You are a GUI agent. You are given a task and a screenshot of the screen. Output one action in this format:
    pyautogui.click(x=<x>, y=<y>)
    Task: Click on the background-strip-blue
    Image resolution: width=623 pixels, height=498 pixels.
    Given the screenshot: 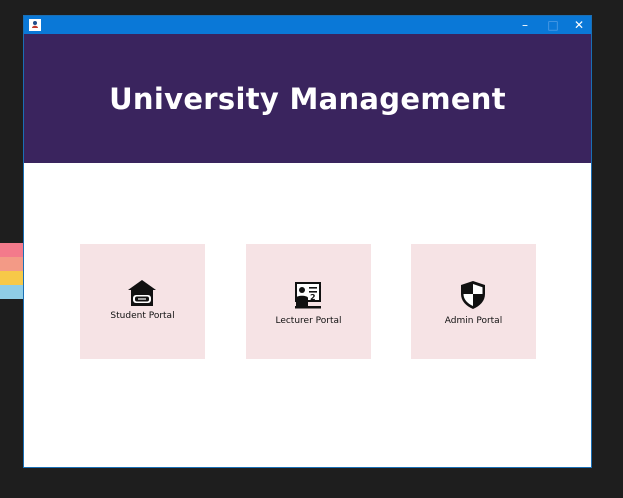 What is the action you would take?
    pyautogui.click(x=11, y=292)
    